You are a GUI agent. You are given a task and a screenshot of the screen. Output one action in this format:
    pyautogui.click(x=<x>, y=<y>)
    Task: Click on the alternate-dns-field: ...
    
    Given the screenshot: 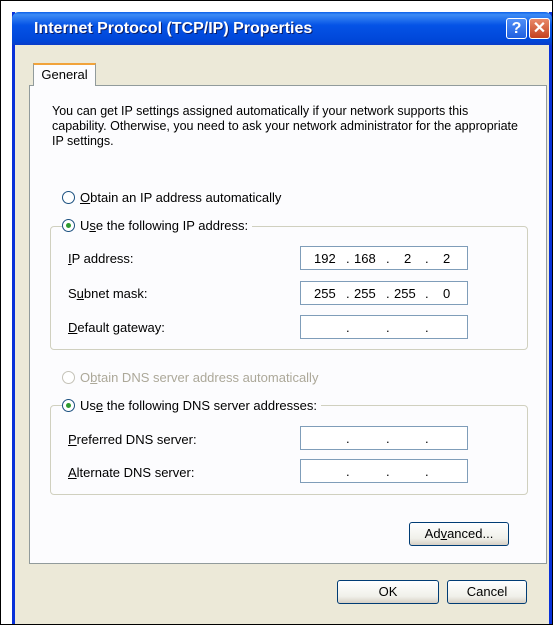 What is the action you would take?
    pyautogui.click(x=384, y=471)
    